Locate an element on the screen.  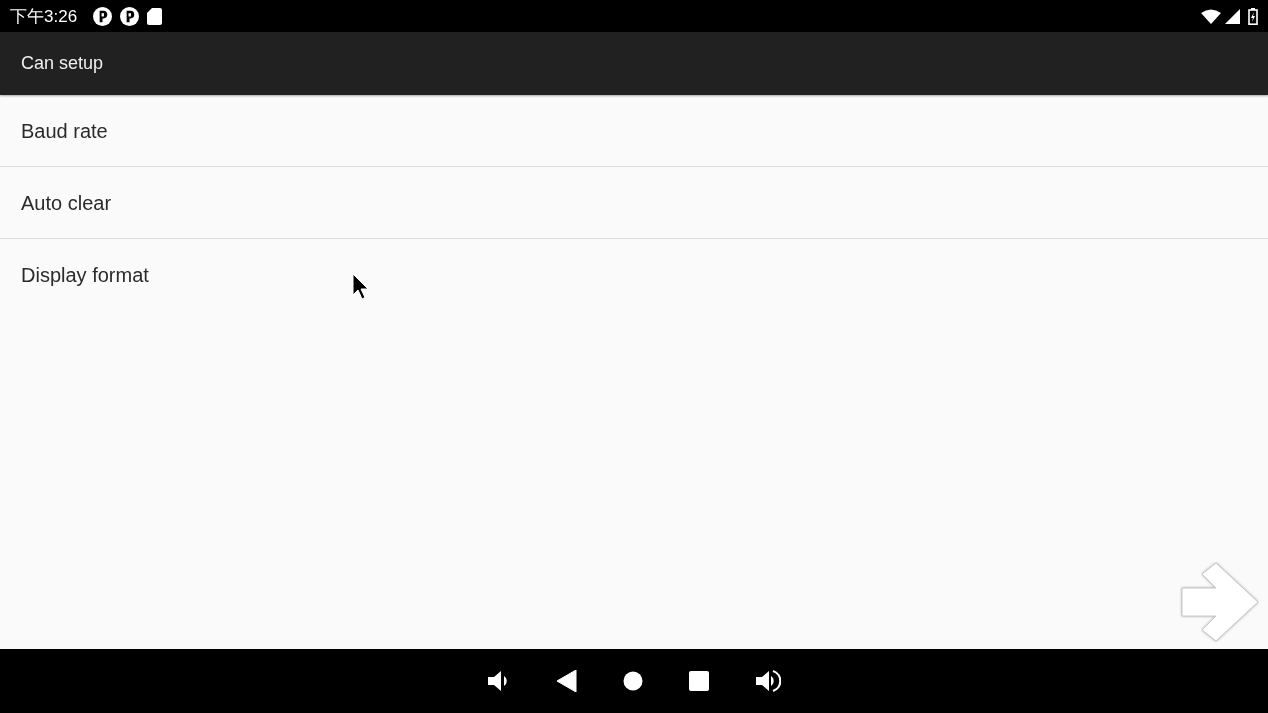
status-time: 下午3:26 is located at coordinates (44, 16).